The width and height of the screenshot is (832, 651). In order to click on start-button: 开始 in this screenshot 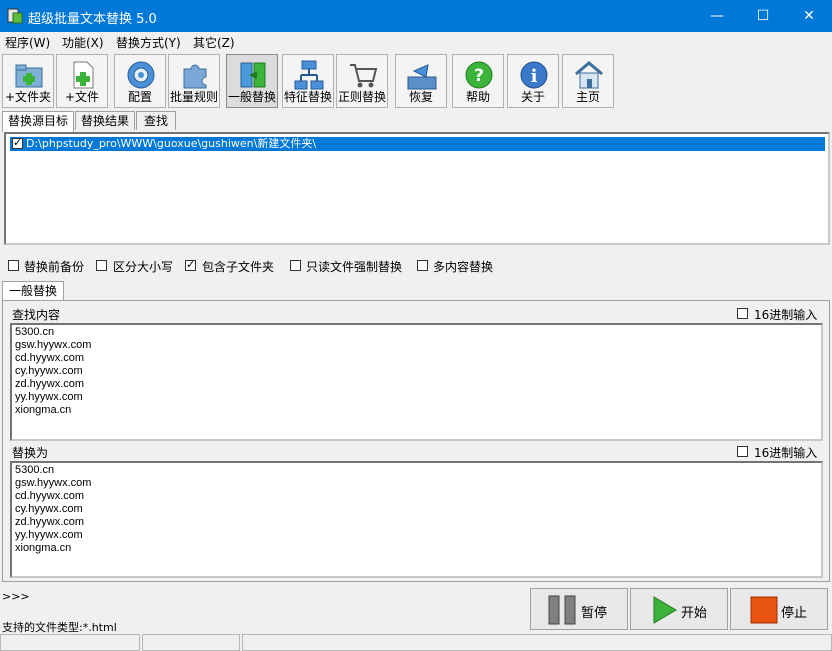, I will do `click(679, 609)`.